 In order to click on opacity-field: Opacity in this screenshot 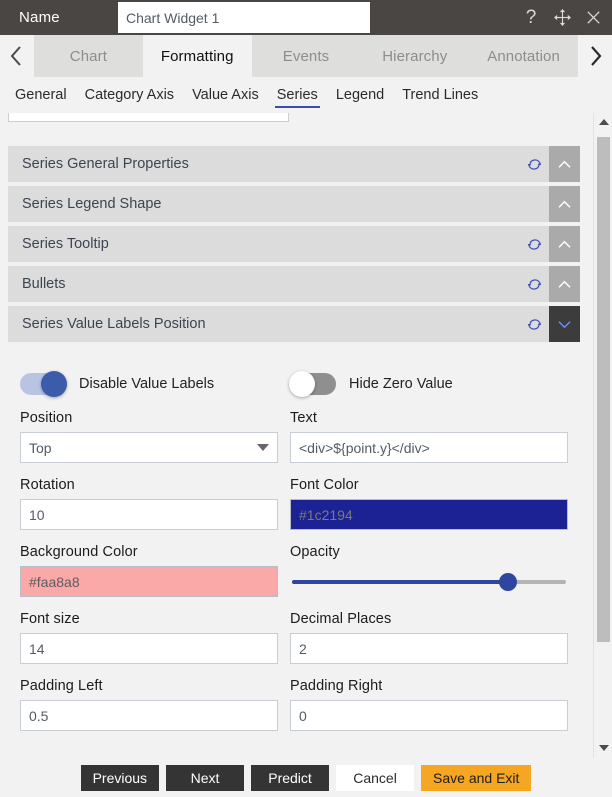, I will do `click(435, 577)`.